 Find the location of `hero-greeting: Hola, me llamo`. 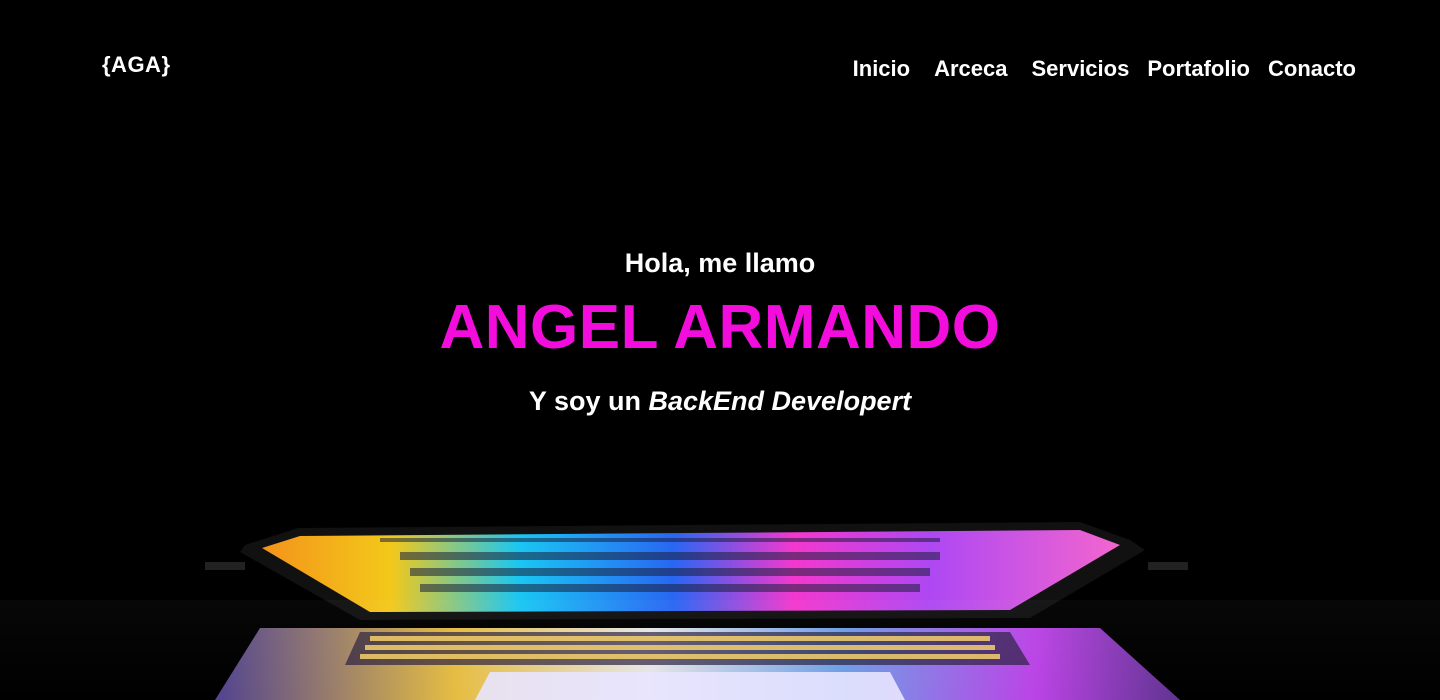

hero-greeting: Hola, me llamo is located at coordinates (720, 263).